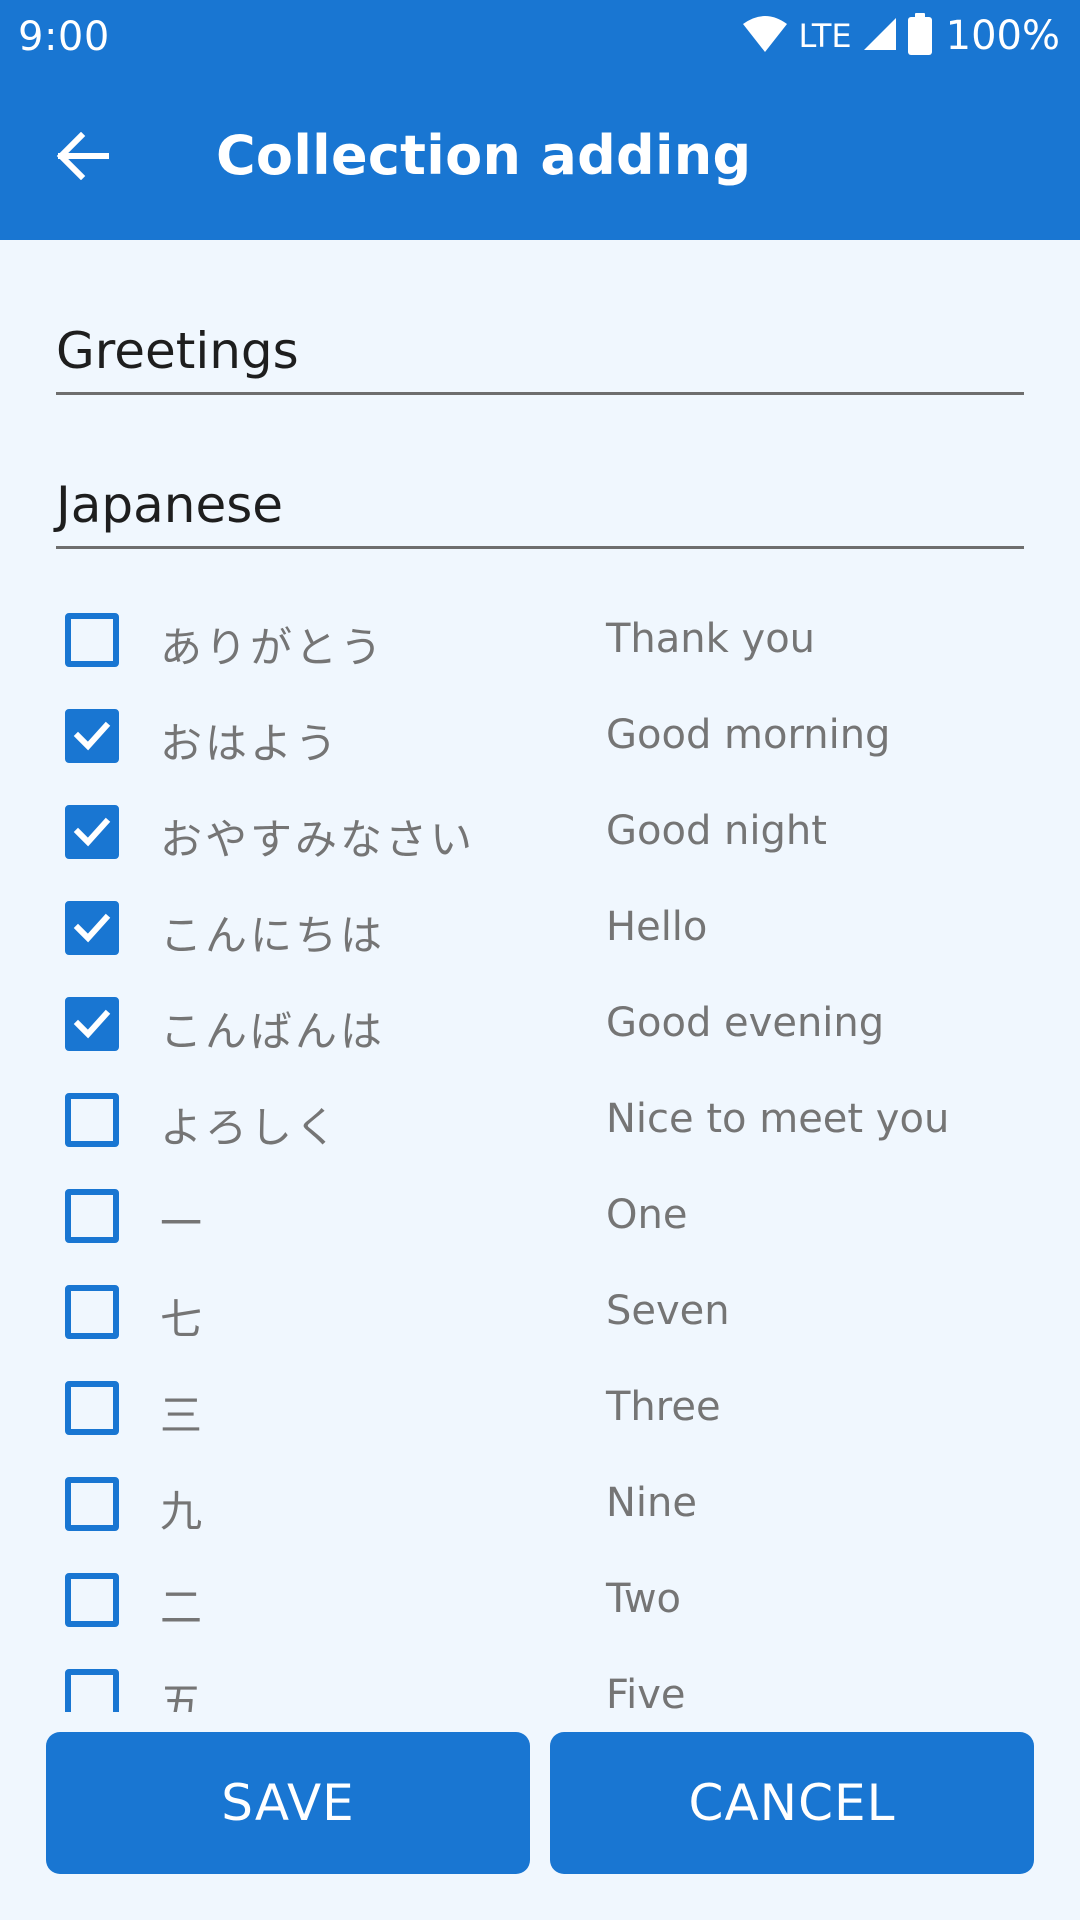  I want to click on list-item: 三 Three, so click(540, 1416).